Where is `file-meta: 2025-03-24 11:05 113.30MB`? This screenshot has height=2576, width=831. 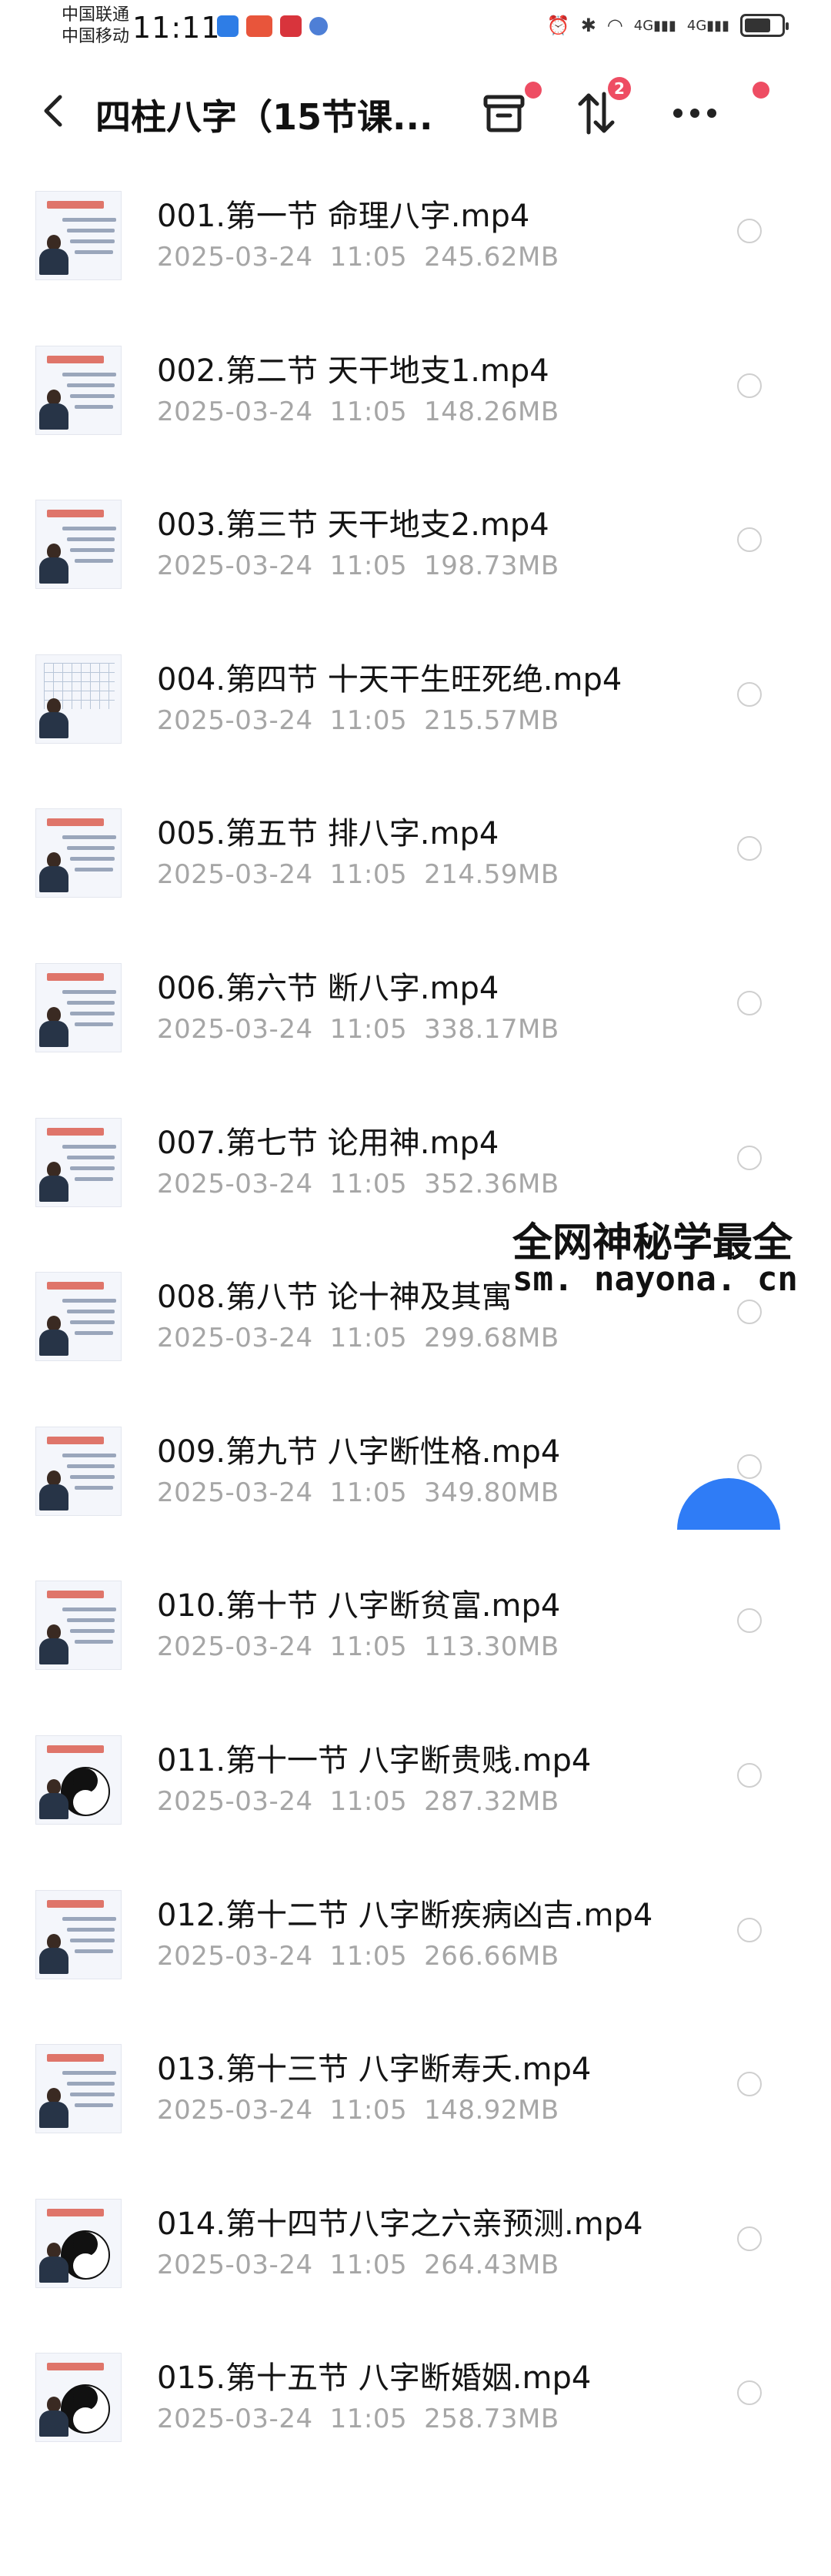 file-meta: 2025-03-24 11:05 113.30MB is located at coordinates (358, 1646).